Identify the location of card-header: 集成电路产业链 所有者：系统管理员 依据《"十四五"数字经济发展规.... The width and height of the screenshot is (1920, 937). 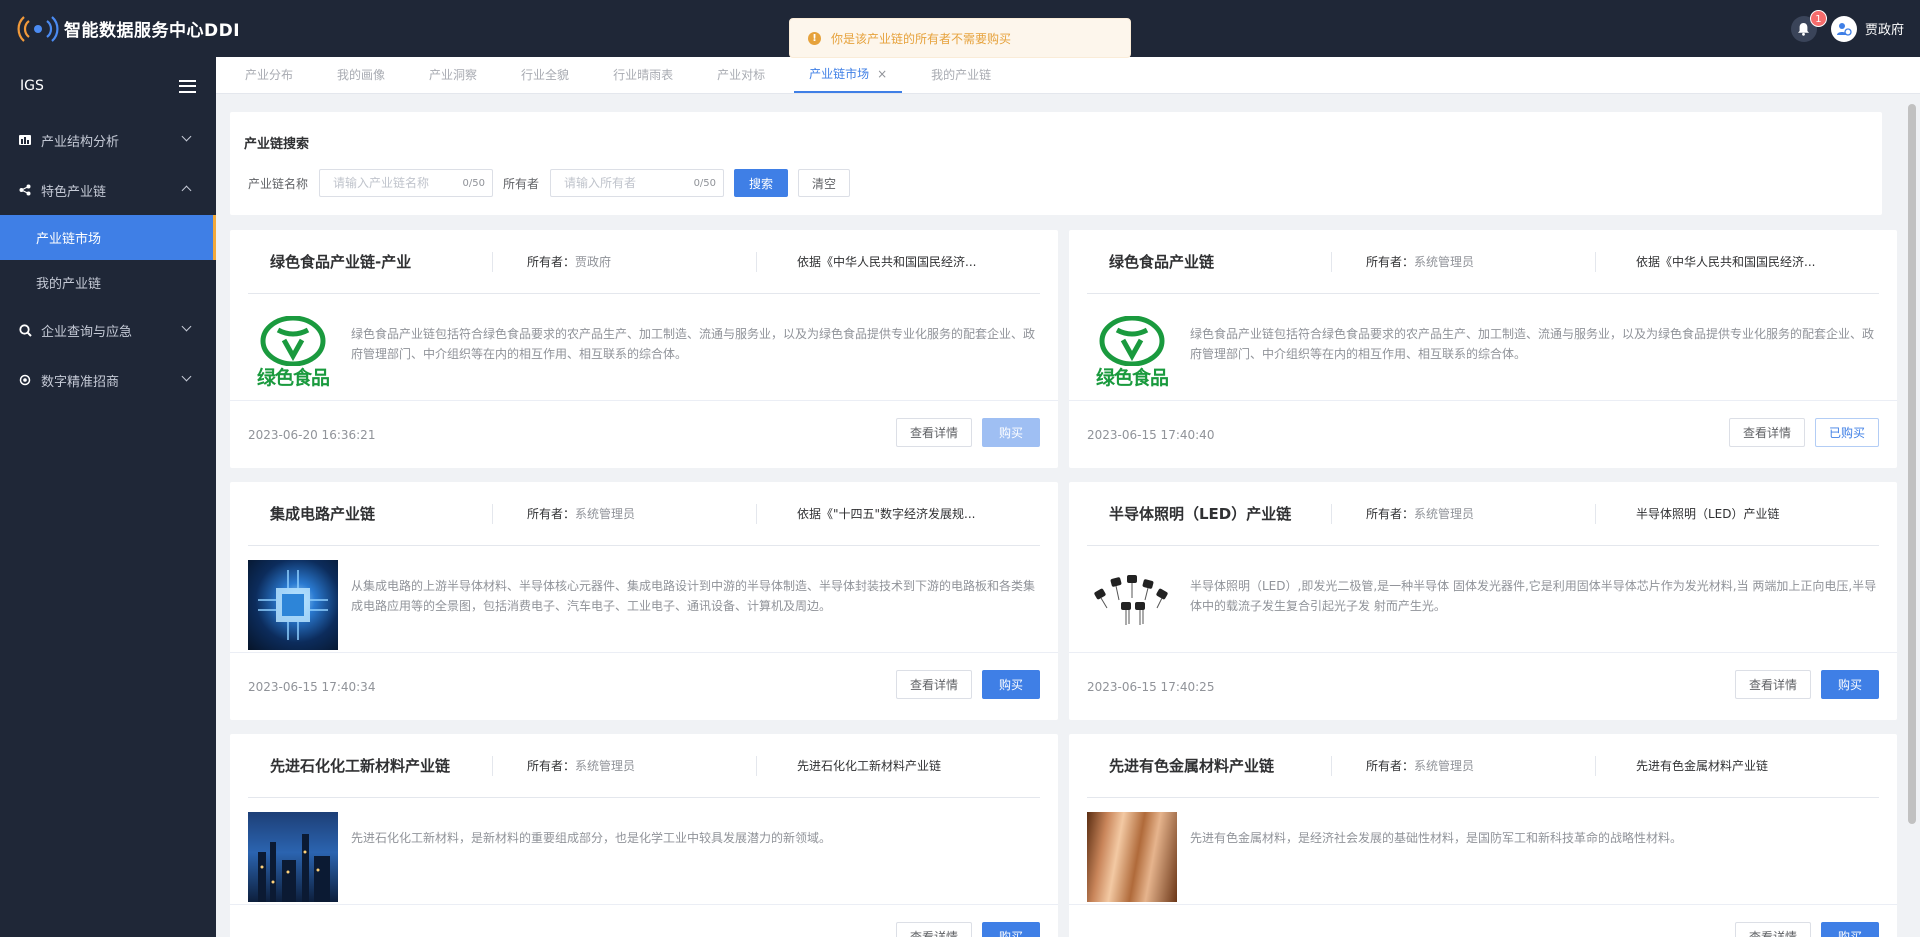
(644, 513).